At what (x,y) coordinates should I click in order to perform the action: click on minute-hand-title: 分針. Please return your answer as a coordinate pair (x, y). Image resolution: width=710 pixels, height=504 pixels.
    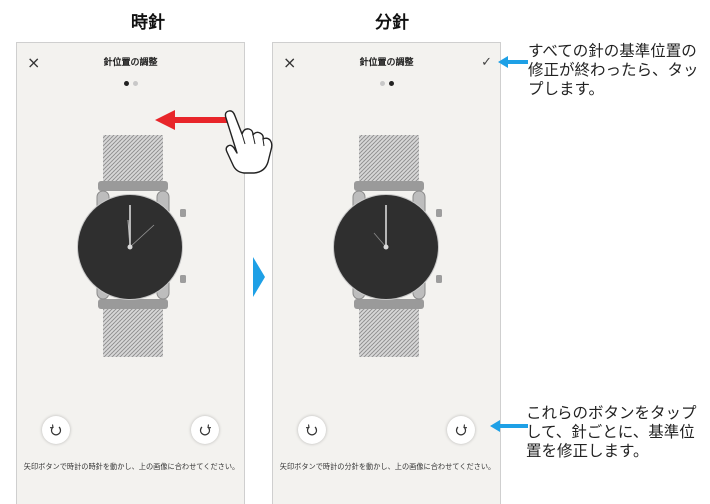
    Looking at the image, I should click on (392, 23).